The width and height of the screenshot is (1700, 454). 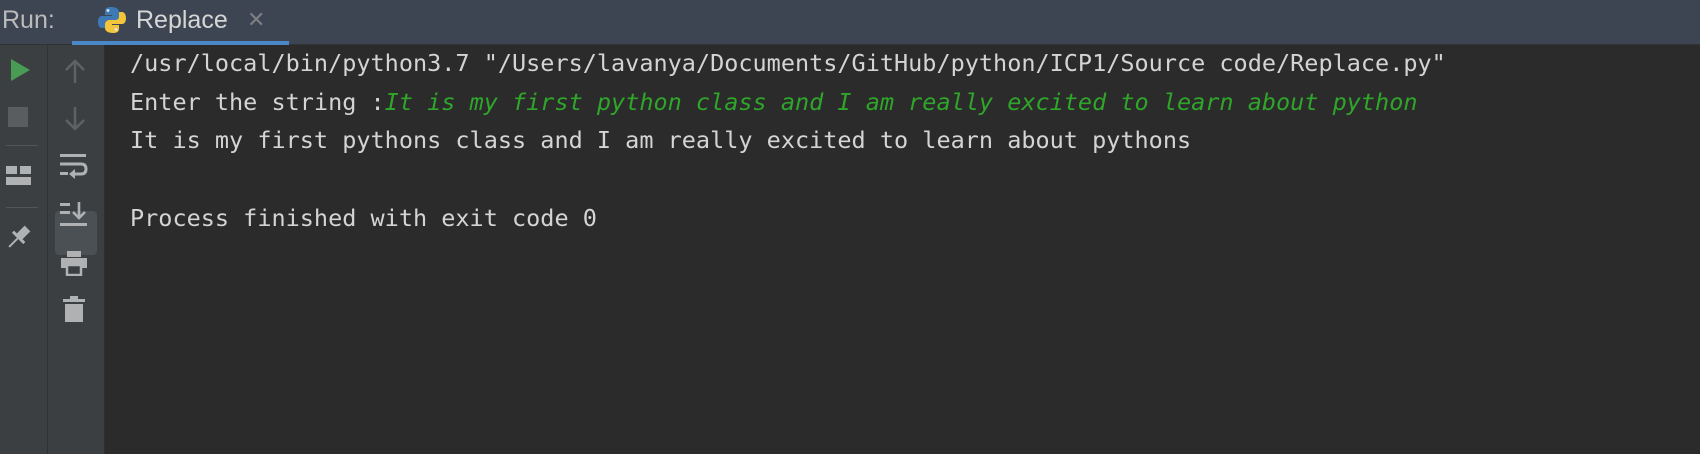 What do you see at coordinates (74, 166) in the screenshot?
I see `soft-wrap-icon` at bounding box center [74, 166].